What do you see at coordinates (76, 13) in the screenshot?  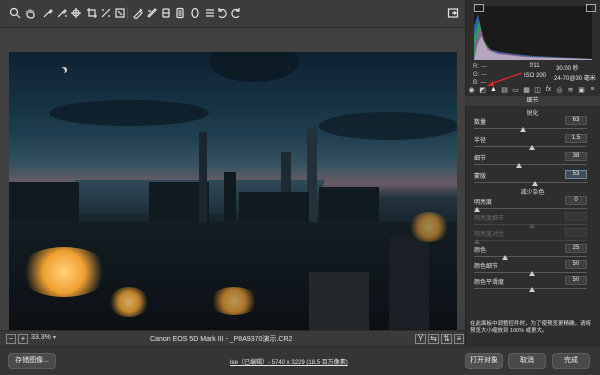 I see `target-adjust-icon` at bounding box center [76, 13].